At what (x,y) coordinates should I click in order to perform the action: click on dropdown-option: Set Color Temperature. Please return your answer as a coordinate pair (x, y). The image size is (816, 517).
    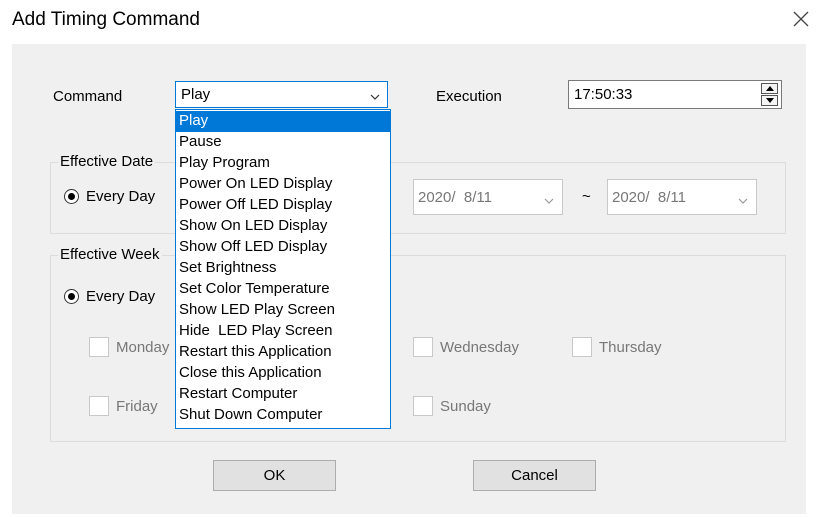
    Looking at the image, I should click on (283, 289).